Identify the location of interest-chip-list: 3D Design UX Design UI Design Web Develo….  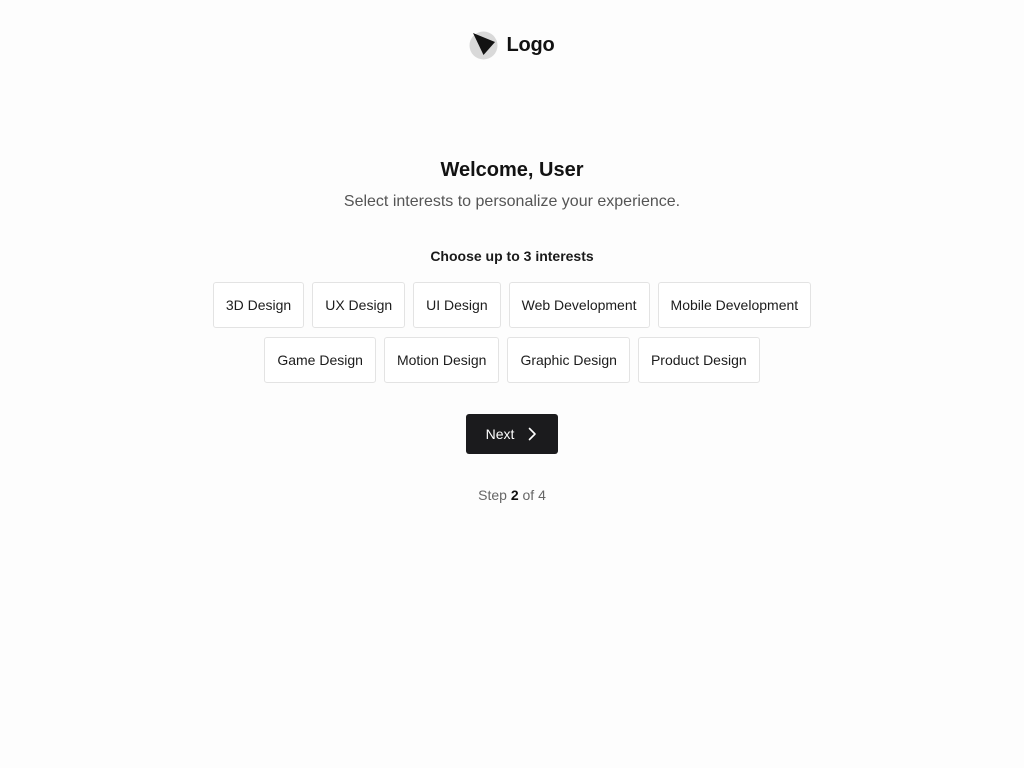
(512, 332).